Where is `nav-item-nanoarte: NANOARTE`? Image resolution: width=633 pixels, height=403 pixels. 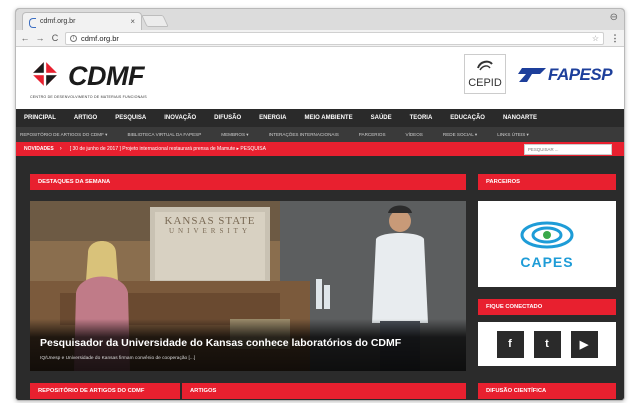
nav-item-nanoarte: NANOARTE is located at coordinates (520, 118).